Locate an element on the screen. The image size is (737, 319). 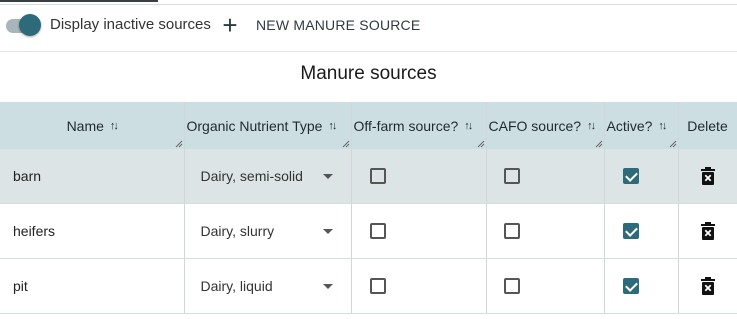
organic-nutrient-type-select: Dairy, liquid is located at coordinates (268, 286).